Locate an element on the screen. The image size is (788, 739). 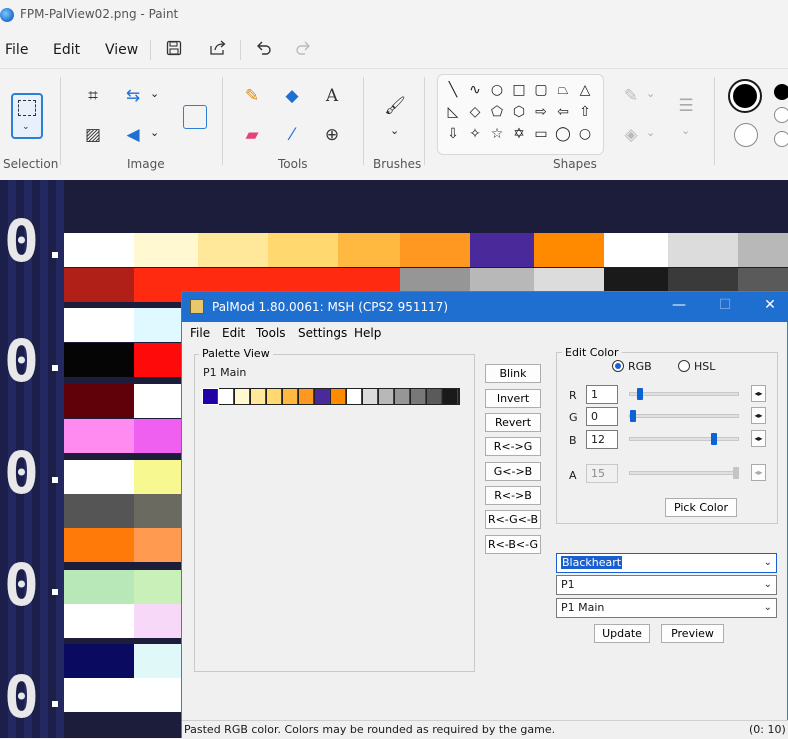
hexagon-shape-icon: ⬡ is located at coordinates (519, 112).